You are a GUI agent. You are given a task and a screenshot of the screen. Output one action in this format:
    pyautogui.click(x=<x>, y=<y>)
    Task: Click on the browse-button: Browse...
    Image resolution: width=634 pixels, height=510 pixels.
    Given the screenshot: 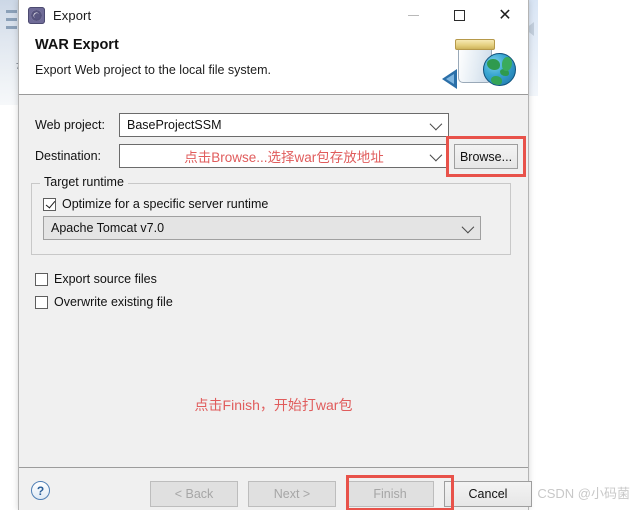 What is the action you would take?
    pyautogui.click(x=486, y=156)
    